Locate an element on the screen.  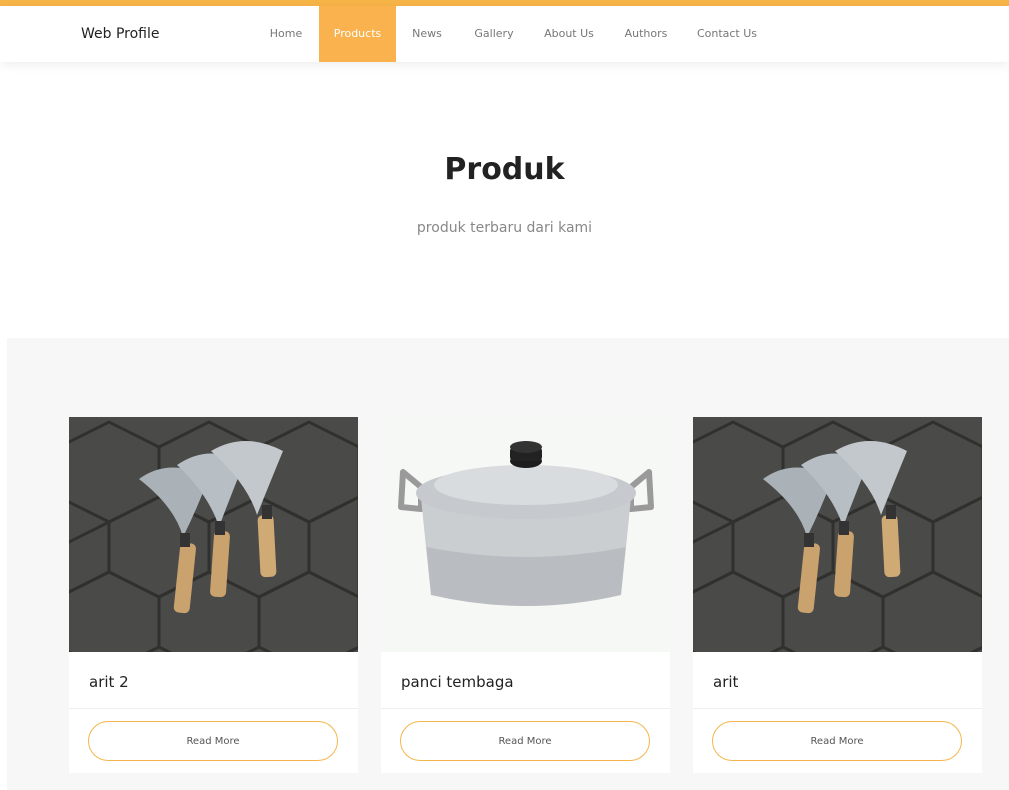
product-image-pot is located at coordinates (525, 534).